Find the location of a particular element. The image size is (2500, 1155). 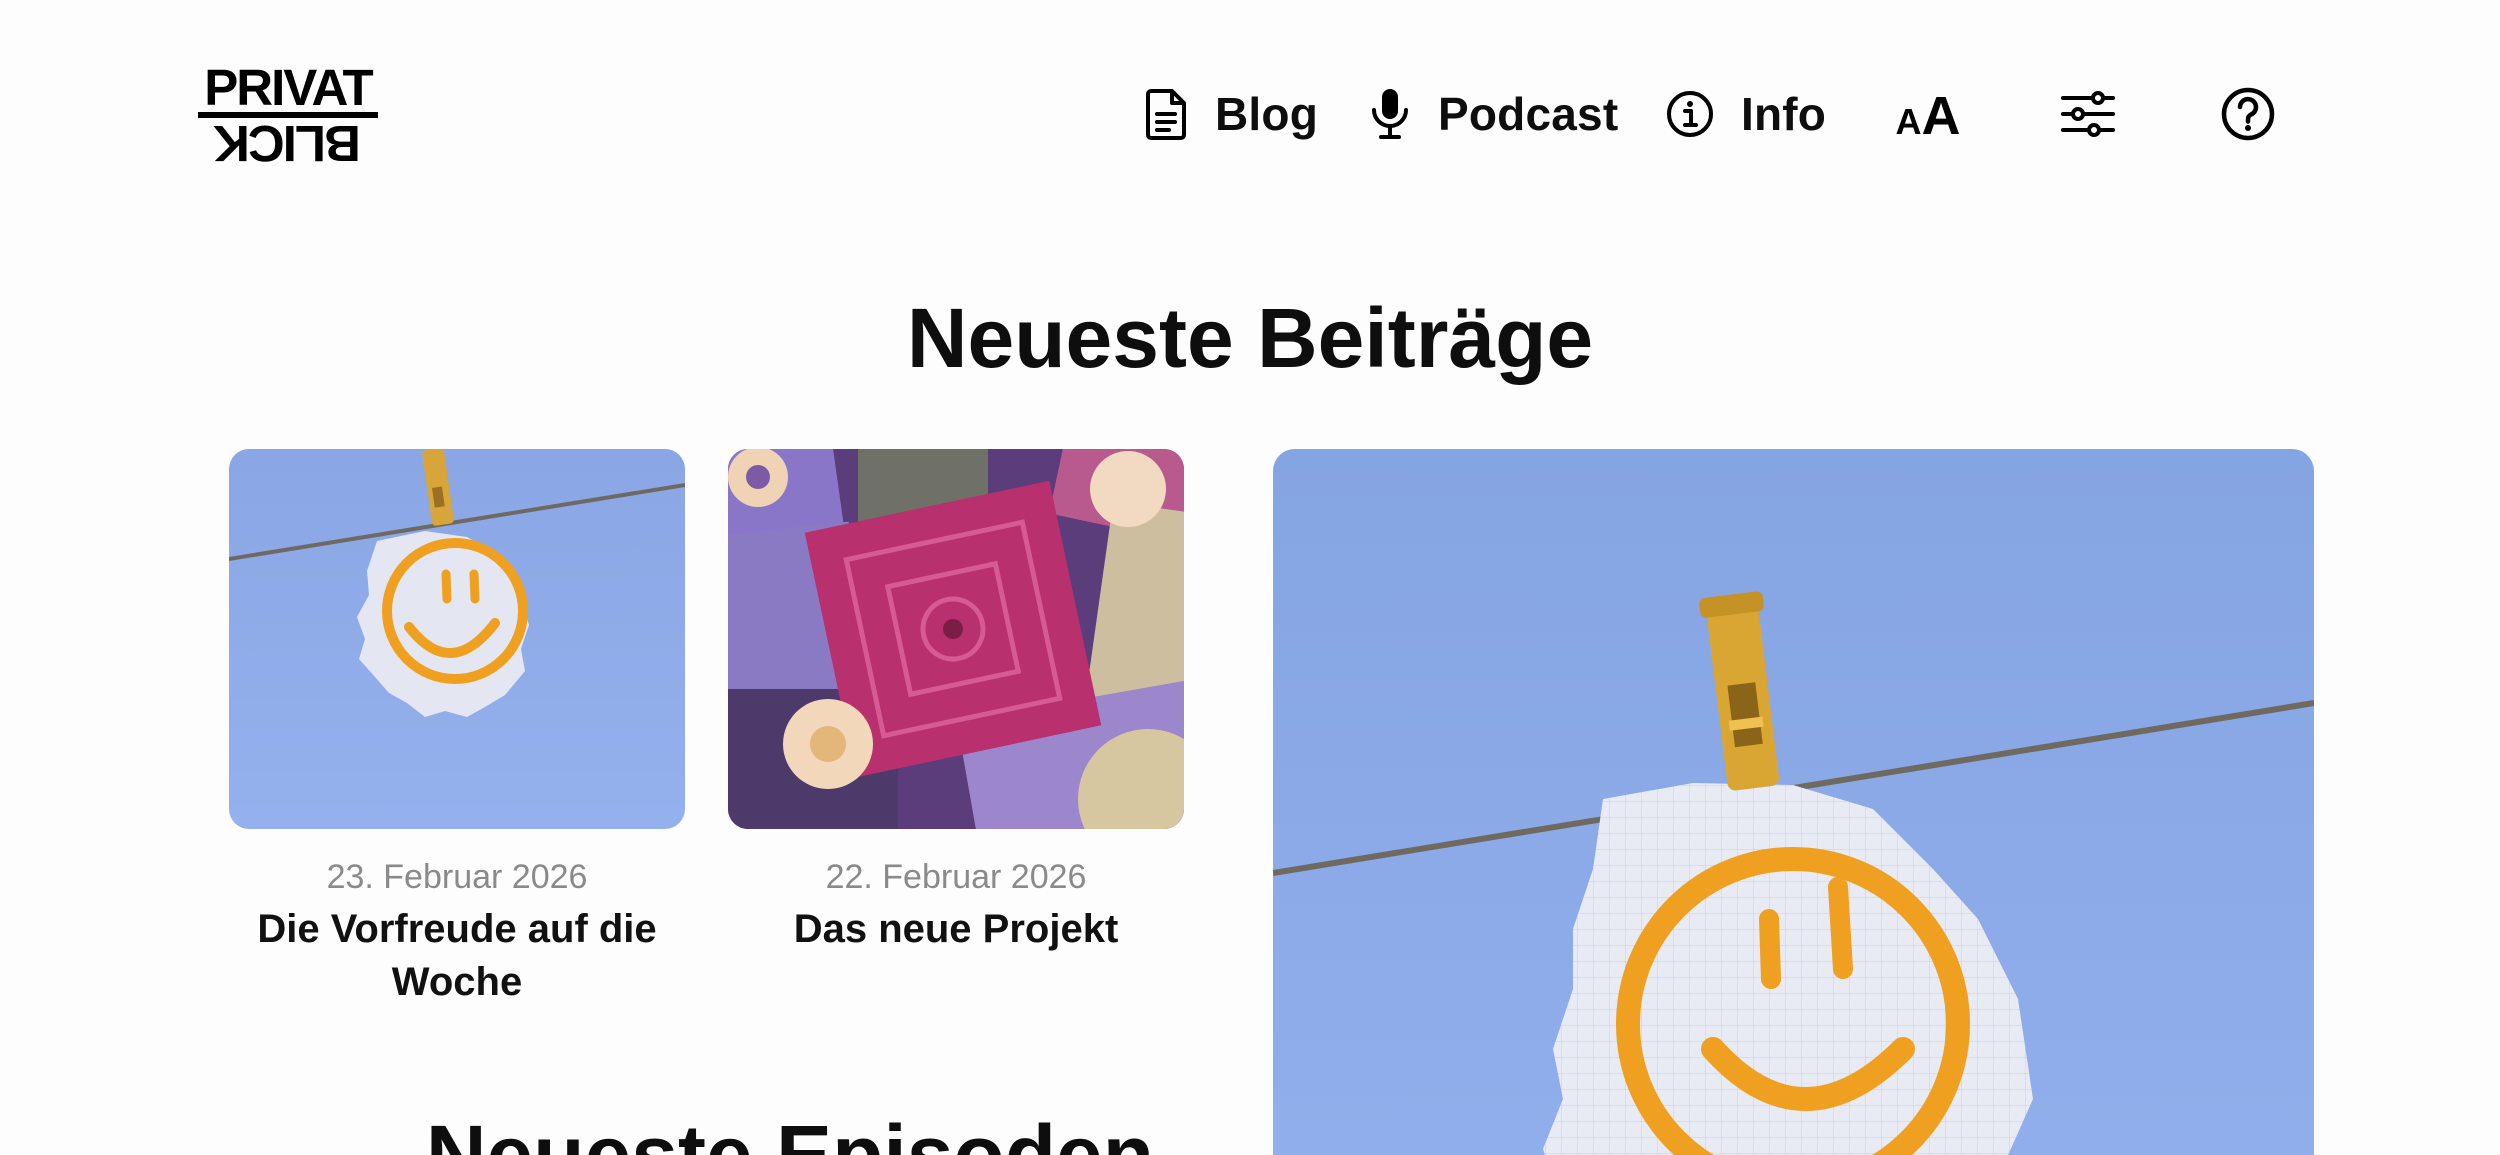

nav-blog: Blog is located at coordinates (1231, 114).